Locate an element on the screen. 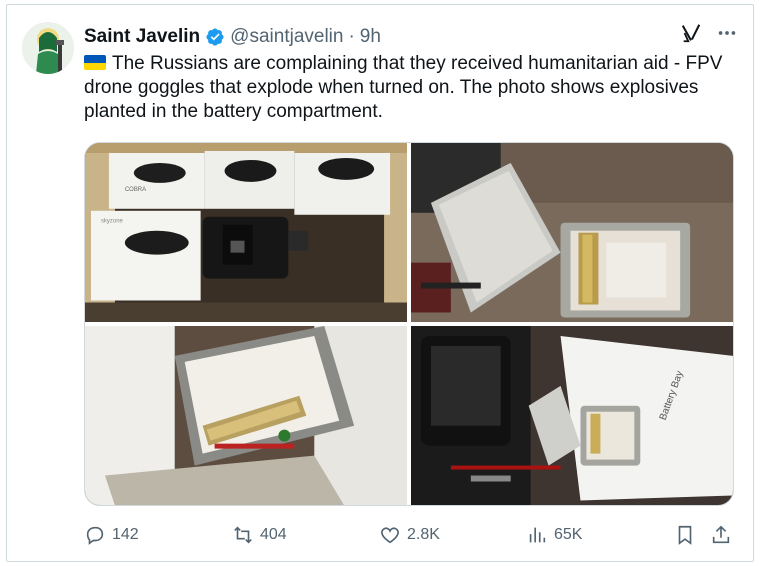 This screenshot has width=760, height=566. more-icon is located at coordinates (727, 33).